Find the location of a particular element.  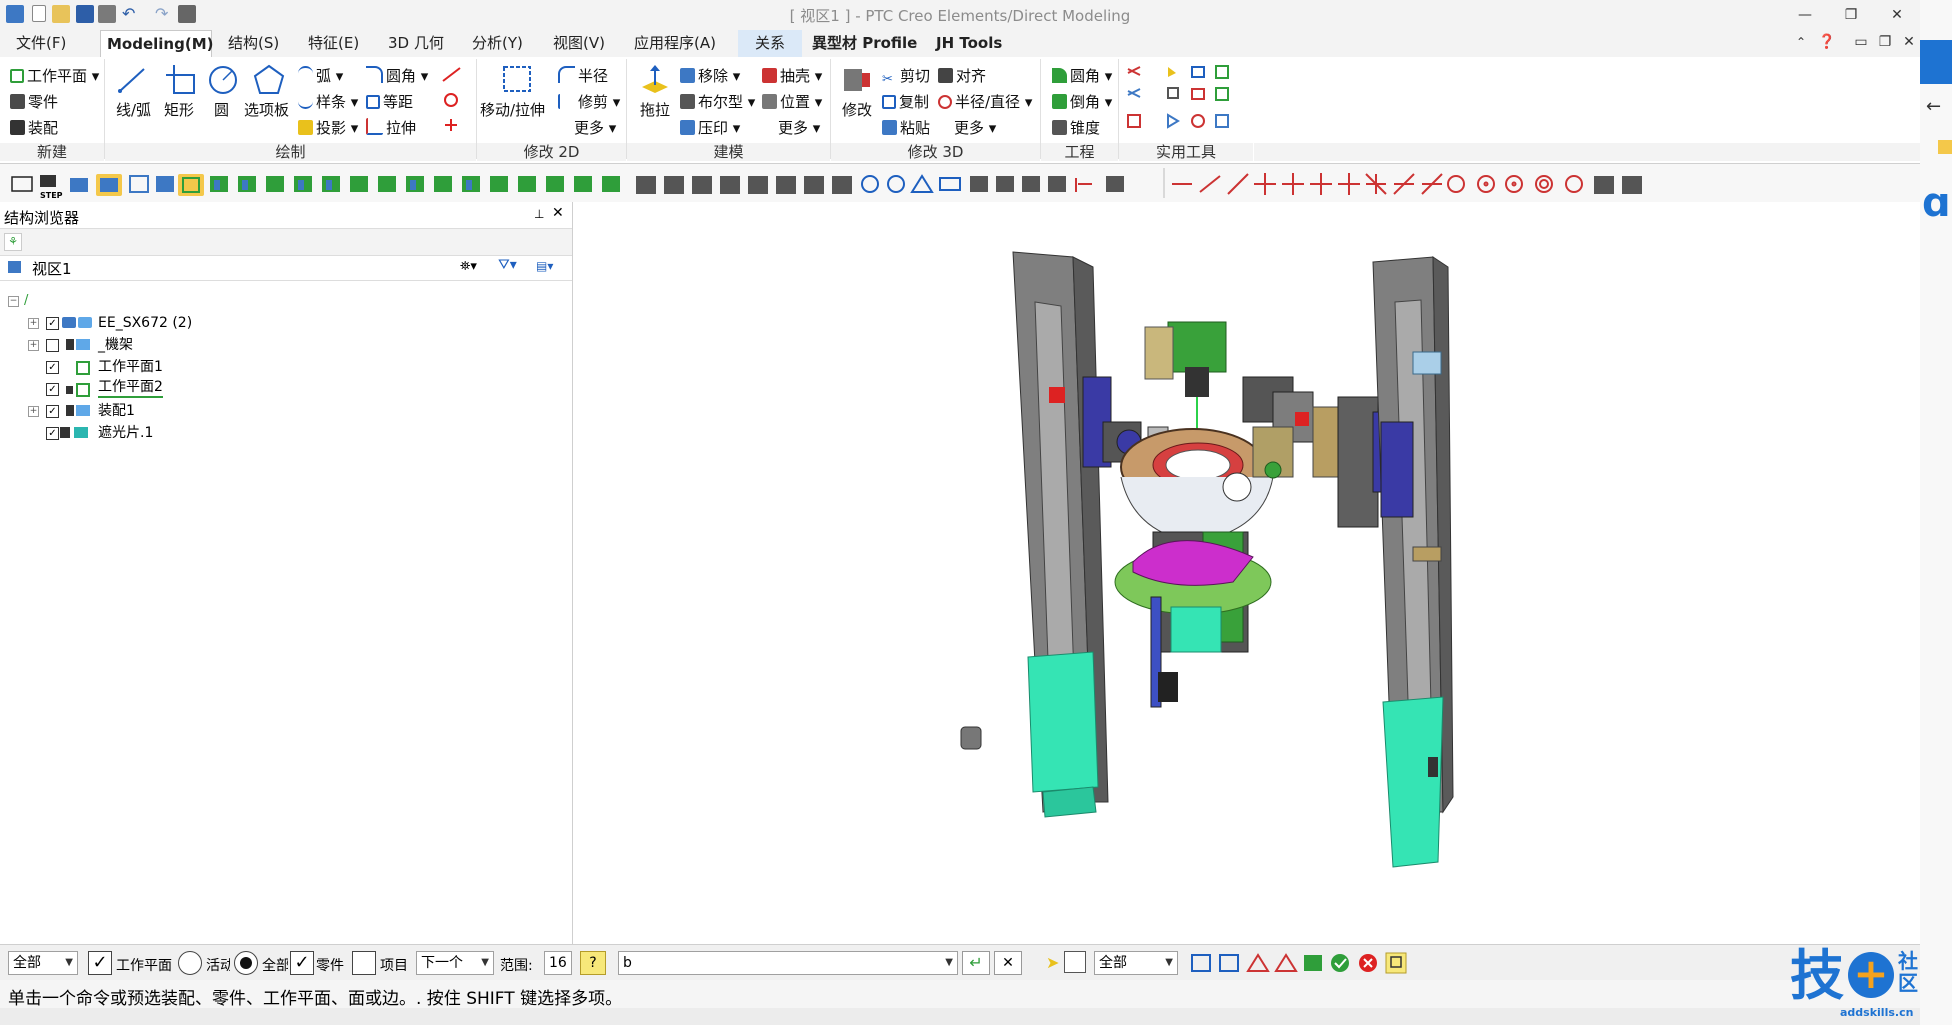

line-color-icon is located at coordinates (453, 101).